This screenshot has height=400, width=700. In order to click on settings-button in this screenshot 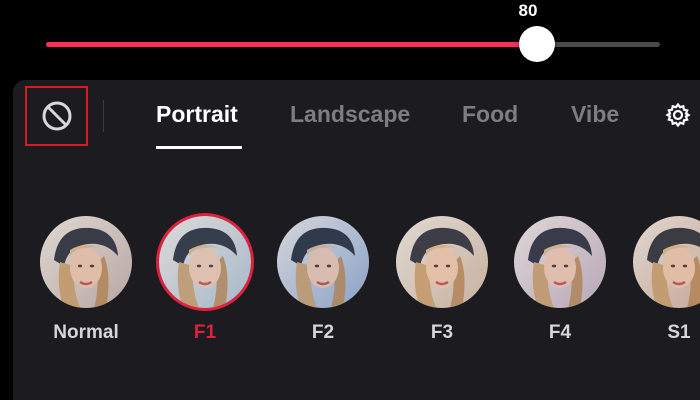, I will do `click(678, 115)`.